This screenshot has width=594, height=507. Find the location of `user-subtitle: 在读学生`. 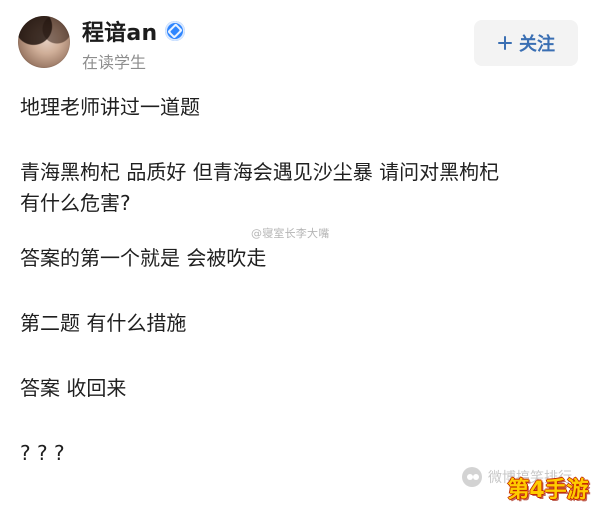

user-subtitle: 在读学生 is located at coordinates (114, 62).